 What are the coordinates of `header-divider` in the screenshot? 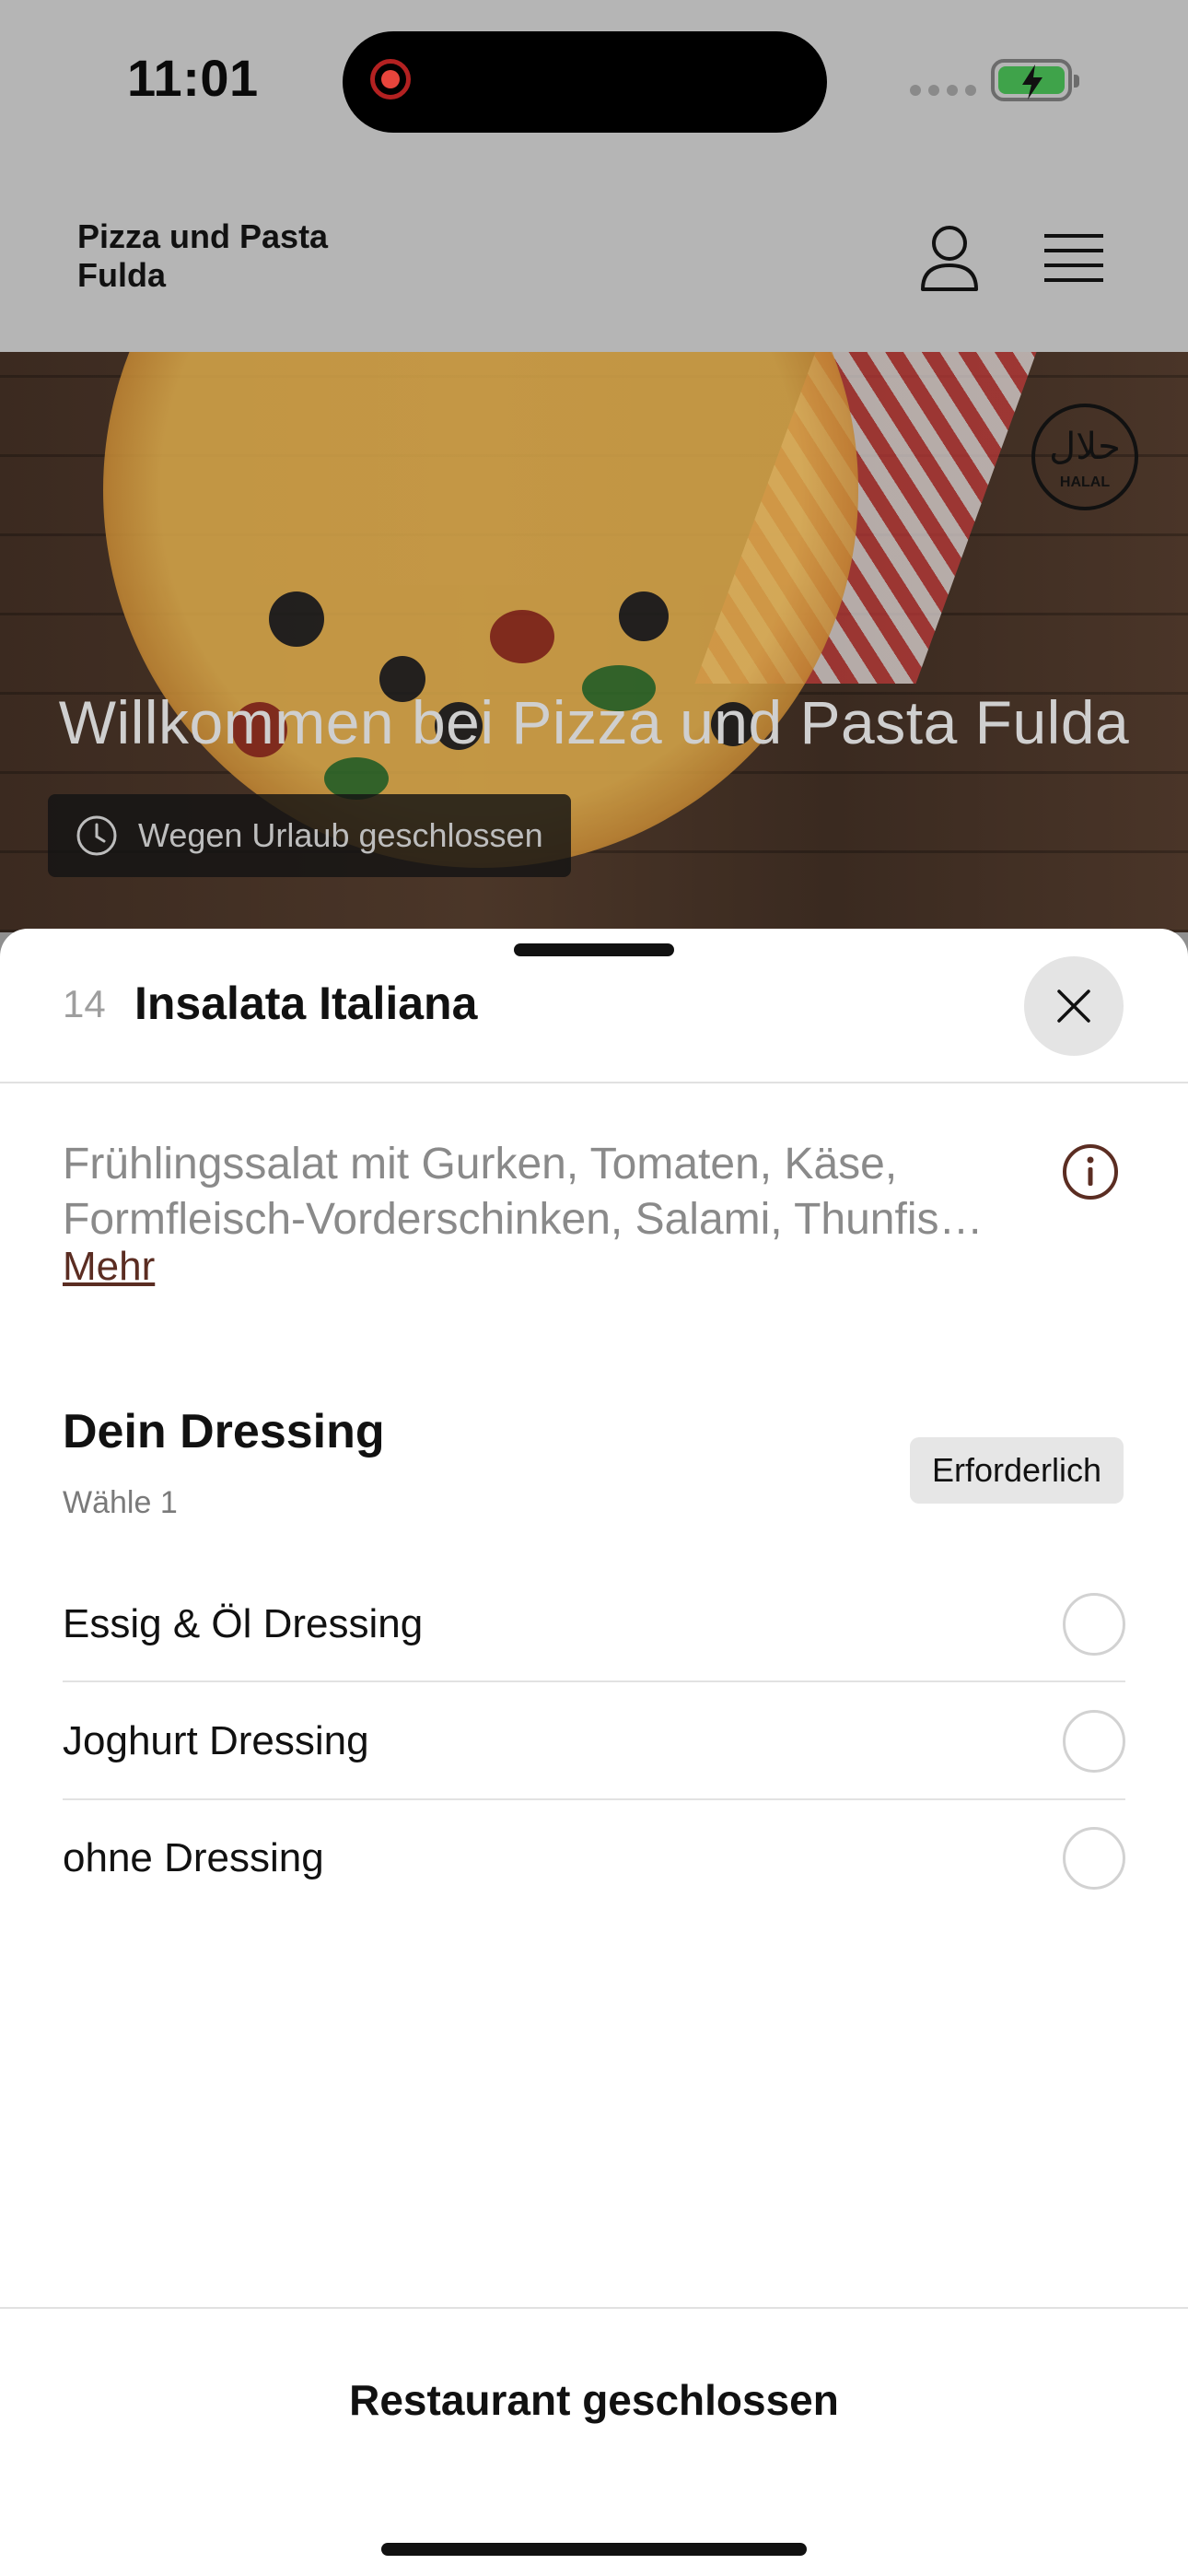 It's located at (594, 1082).